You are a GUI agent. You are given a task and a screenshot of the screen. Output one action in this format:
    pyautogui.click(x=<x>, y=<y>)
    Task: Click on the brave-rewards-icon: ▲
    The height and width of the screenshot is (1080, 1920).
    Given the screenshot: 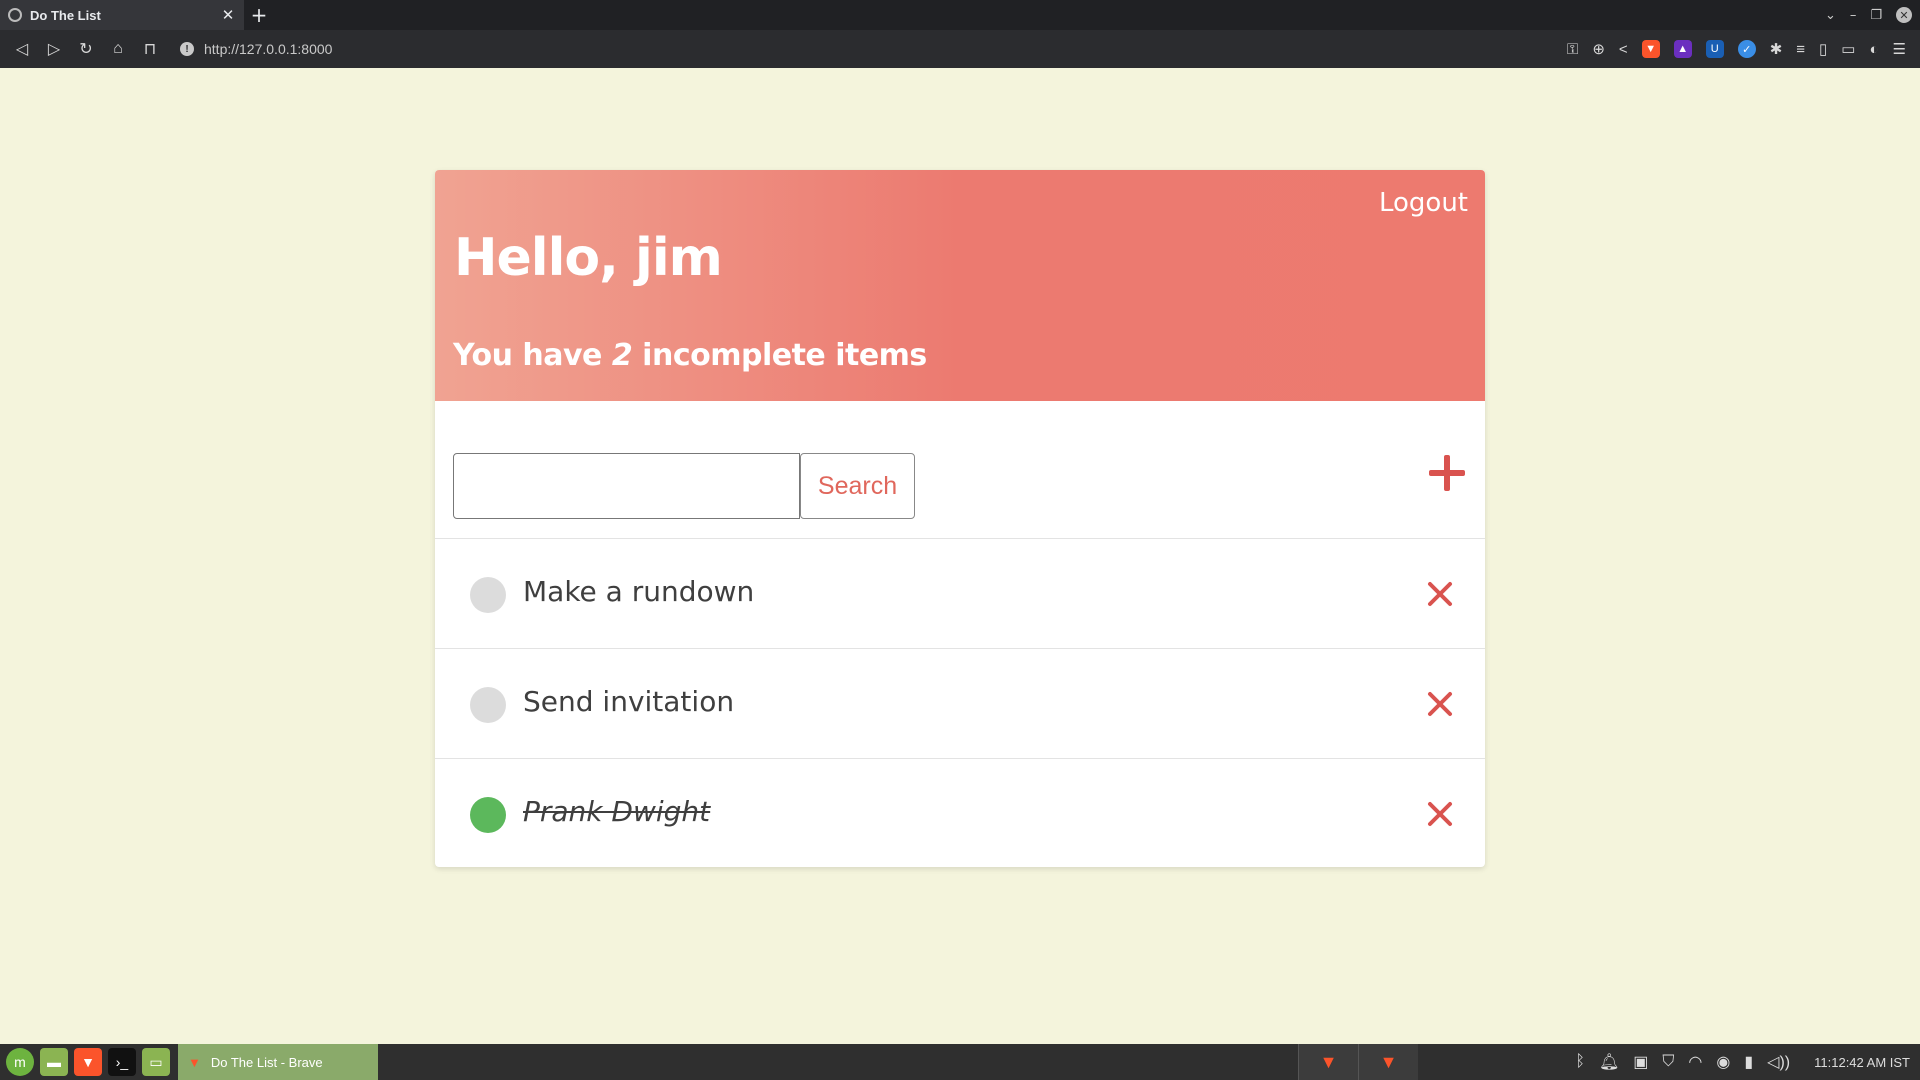 What is the action you would take?
    pyautogui.click(x=1682, y=49)
    